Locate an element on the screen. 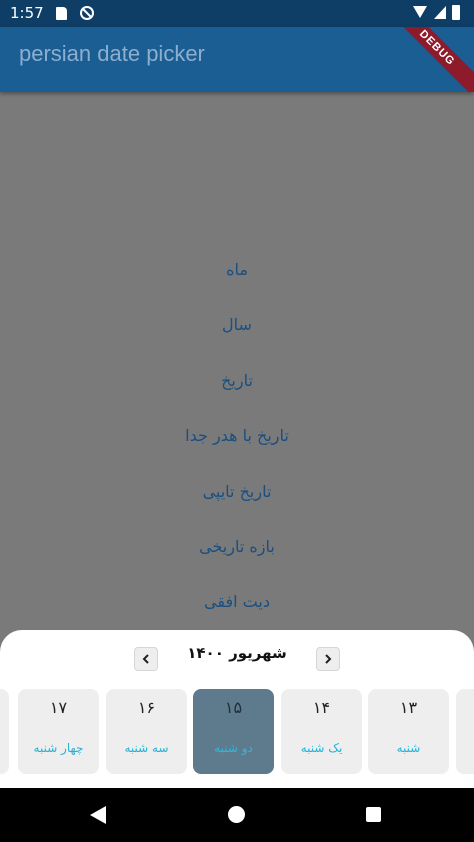  wifi-icon is located at coordinates (420, 12).